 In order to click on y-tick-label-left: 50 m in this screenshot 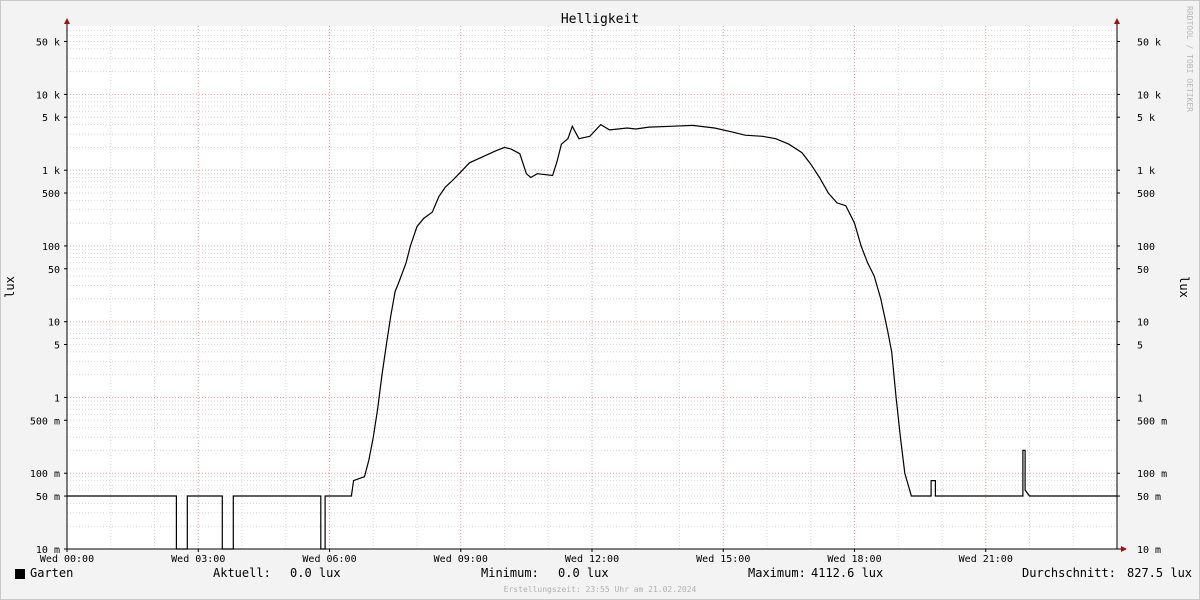, I will do `click(48, 497)`.